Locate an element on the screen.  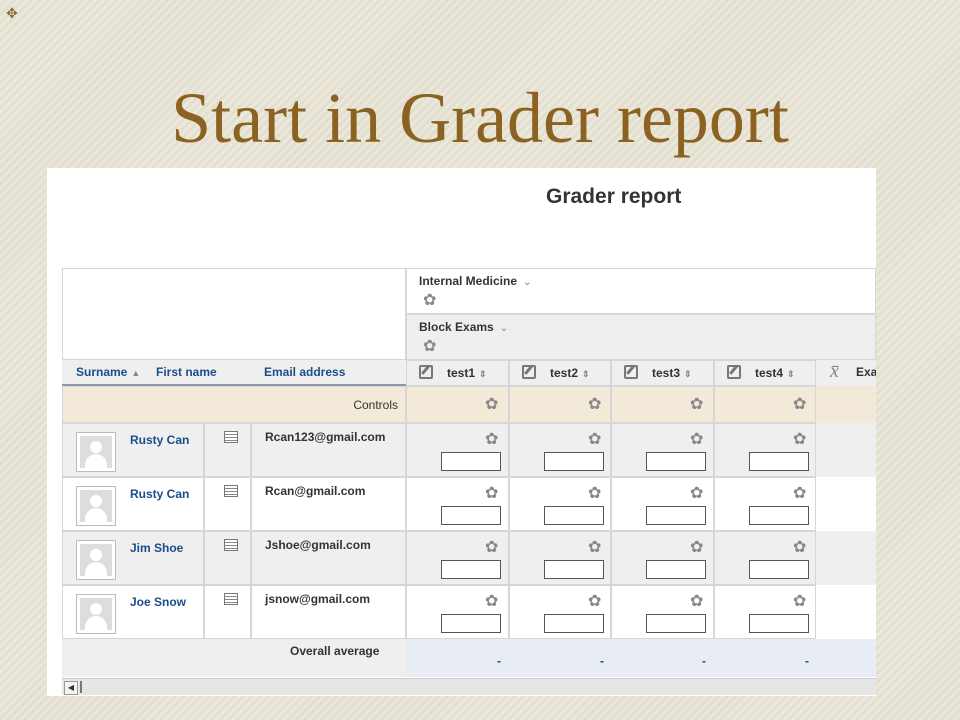
test-label: test3 ⇕ is located at coordinates (672, 373).